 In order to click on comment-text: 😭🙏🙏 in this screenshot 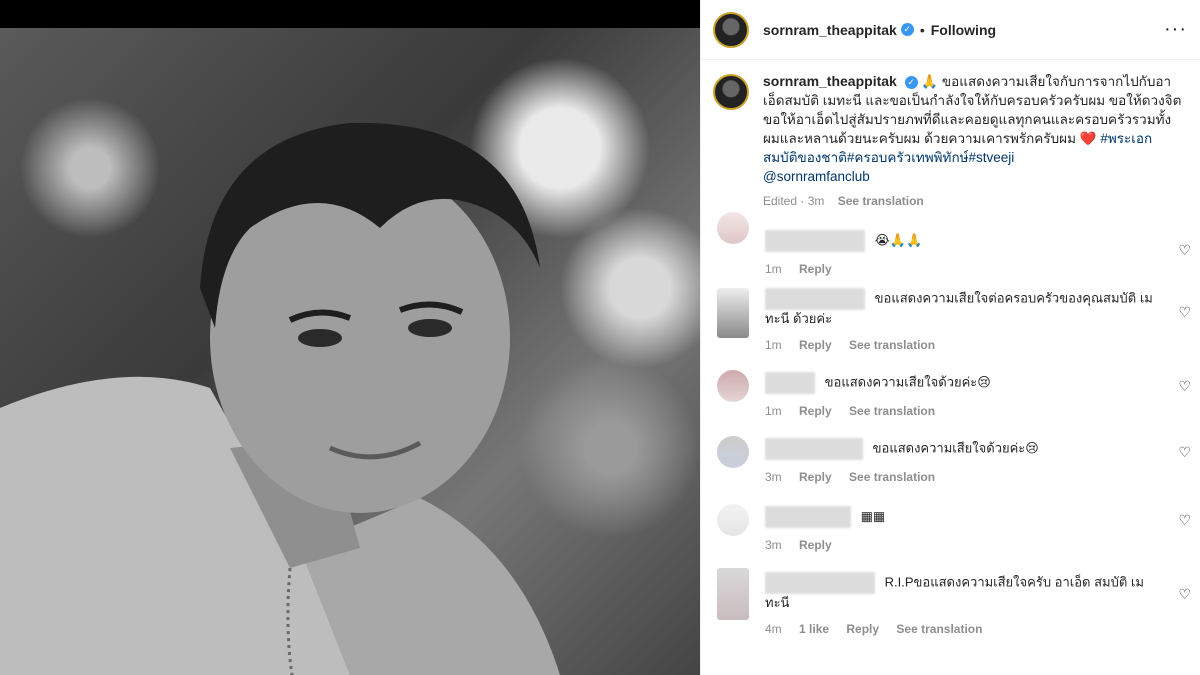, I will do `click(898, 240)`.